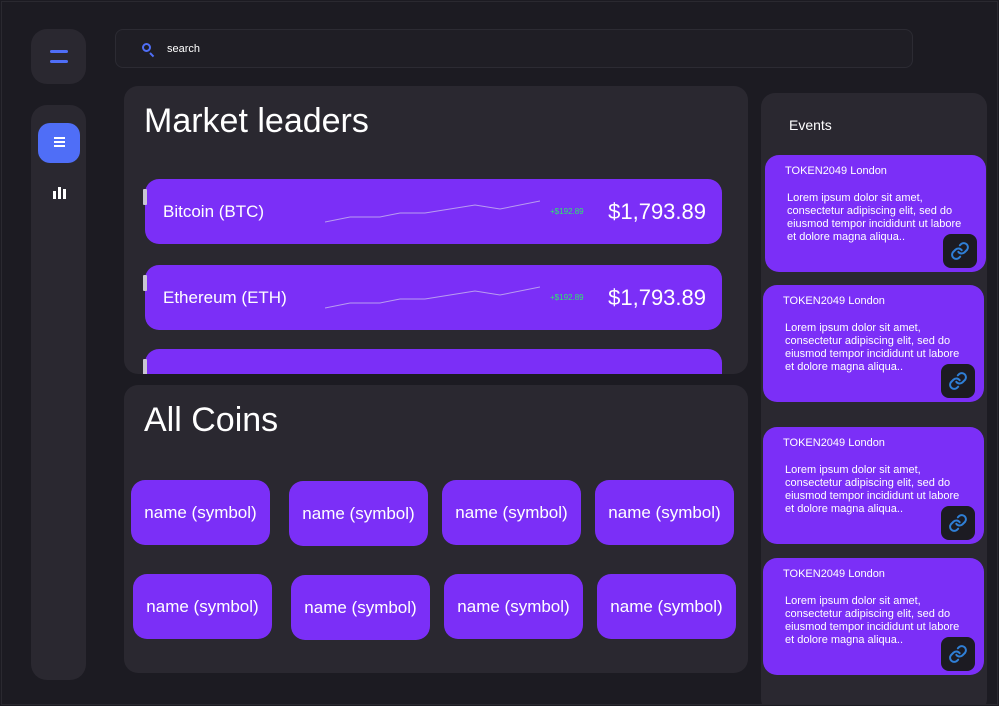  What do you see at coordinates (58, 61) in the screenshot?
I see `menu-icon-line` at bounding box center [58, 61].